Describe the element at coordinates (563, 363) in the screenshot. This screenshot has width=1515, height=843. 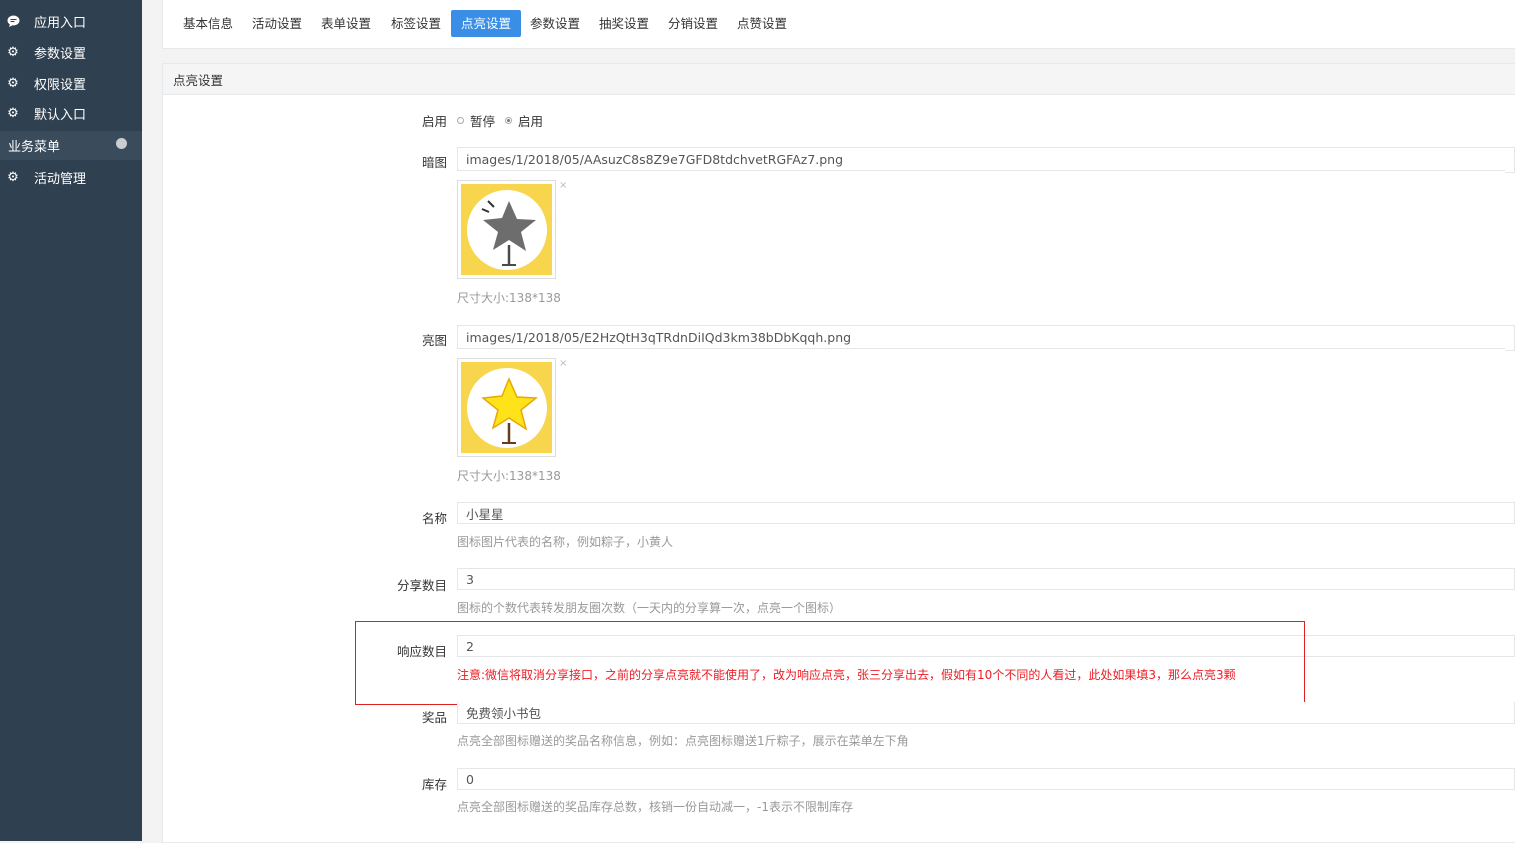
I see `remove-light-image-icon: ×` at that location.